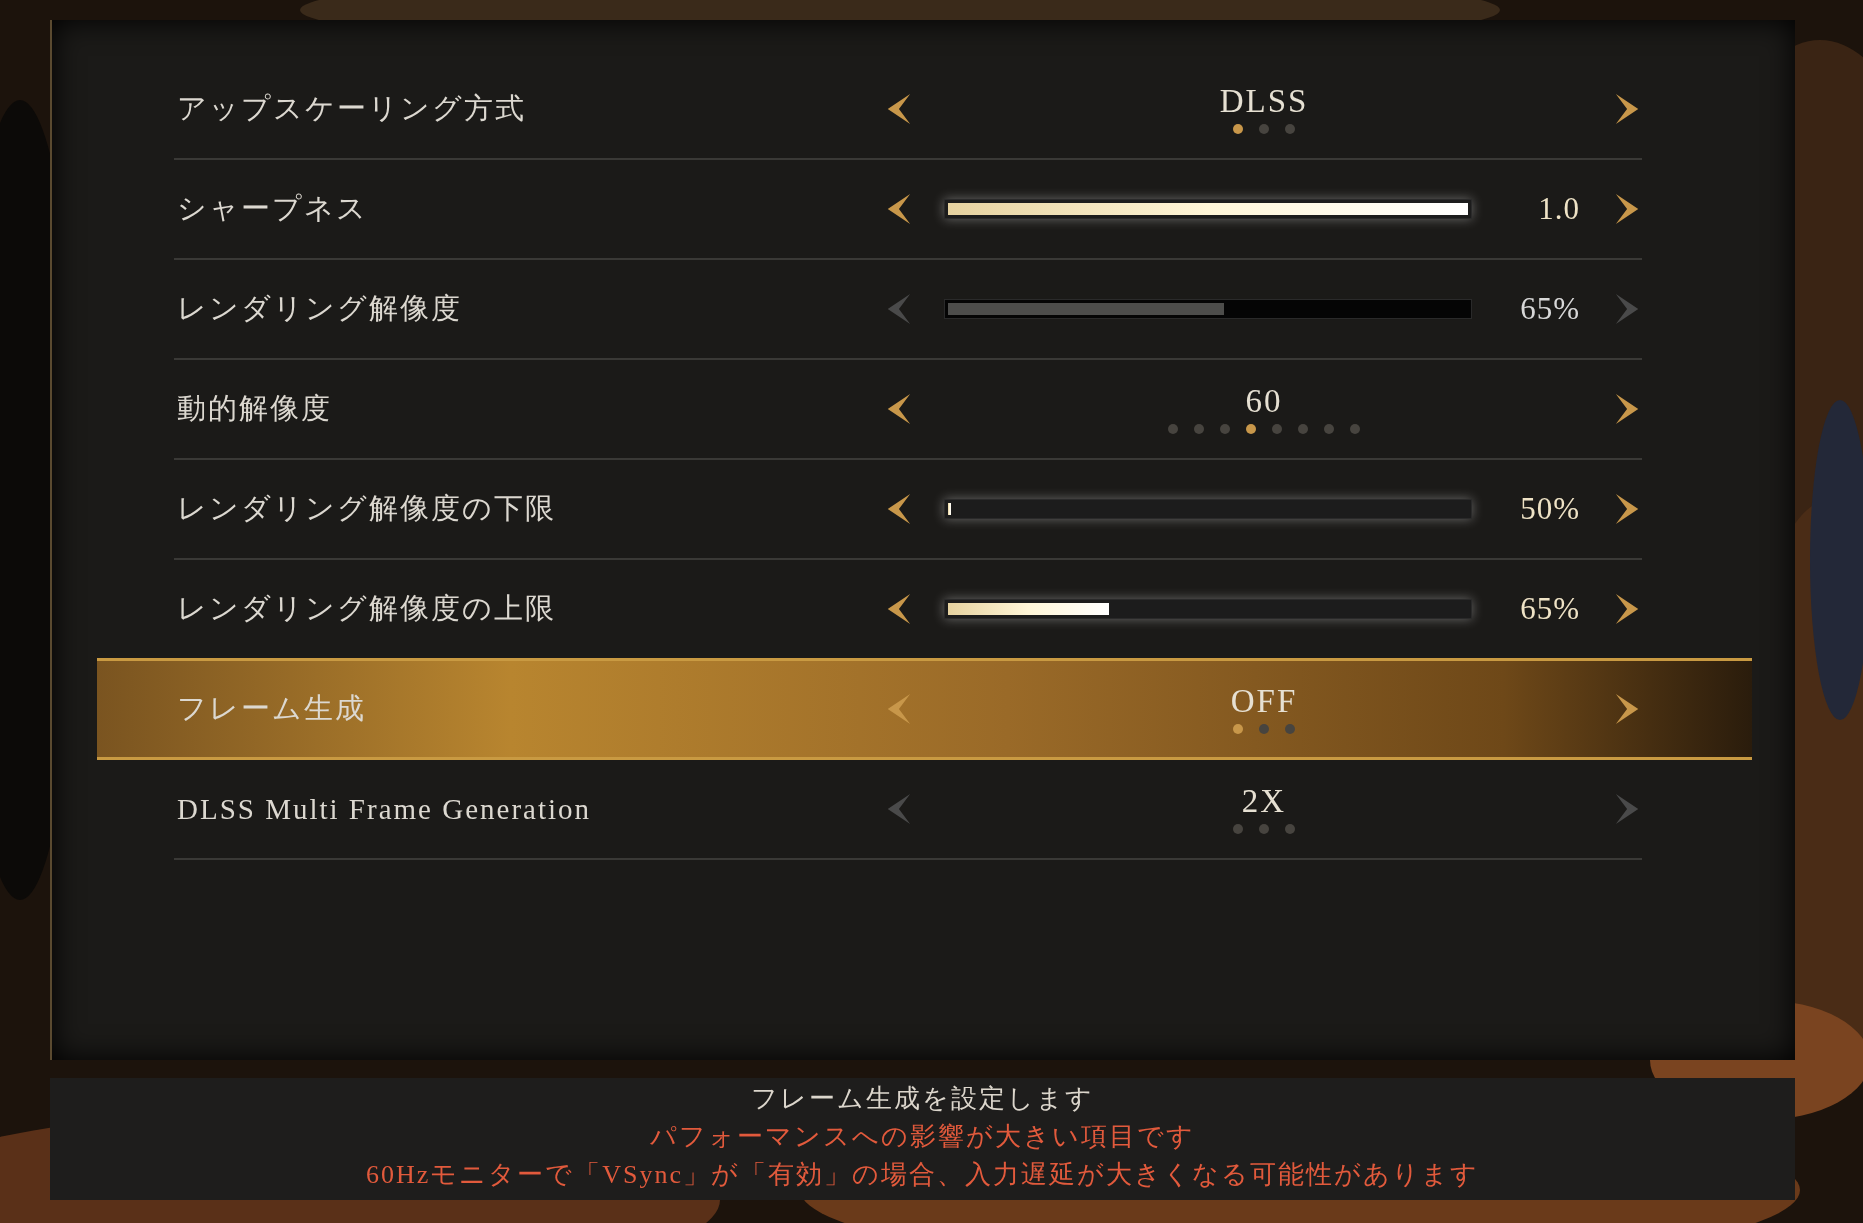 The width and height of the screenshot is (1863, 1223). I want to click on setting-label: シャープネス, so click(273, 208).